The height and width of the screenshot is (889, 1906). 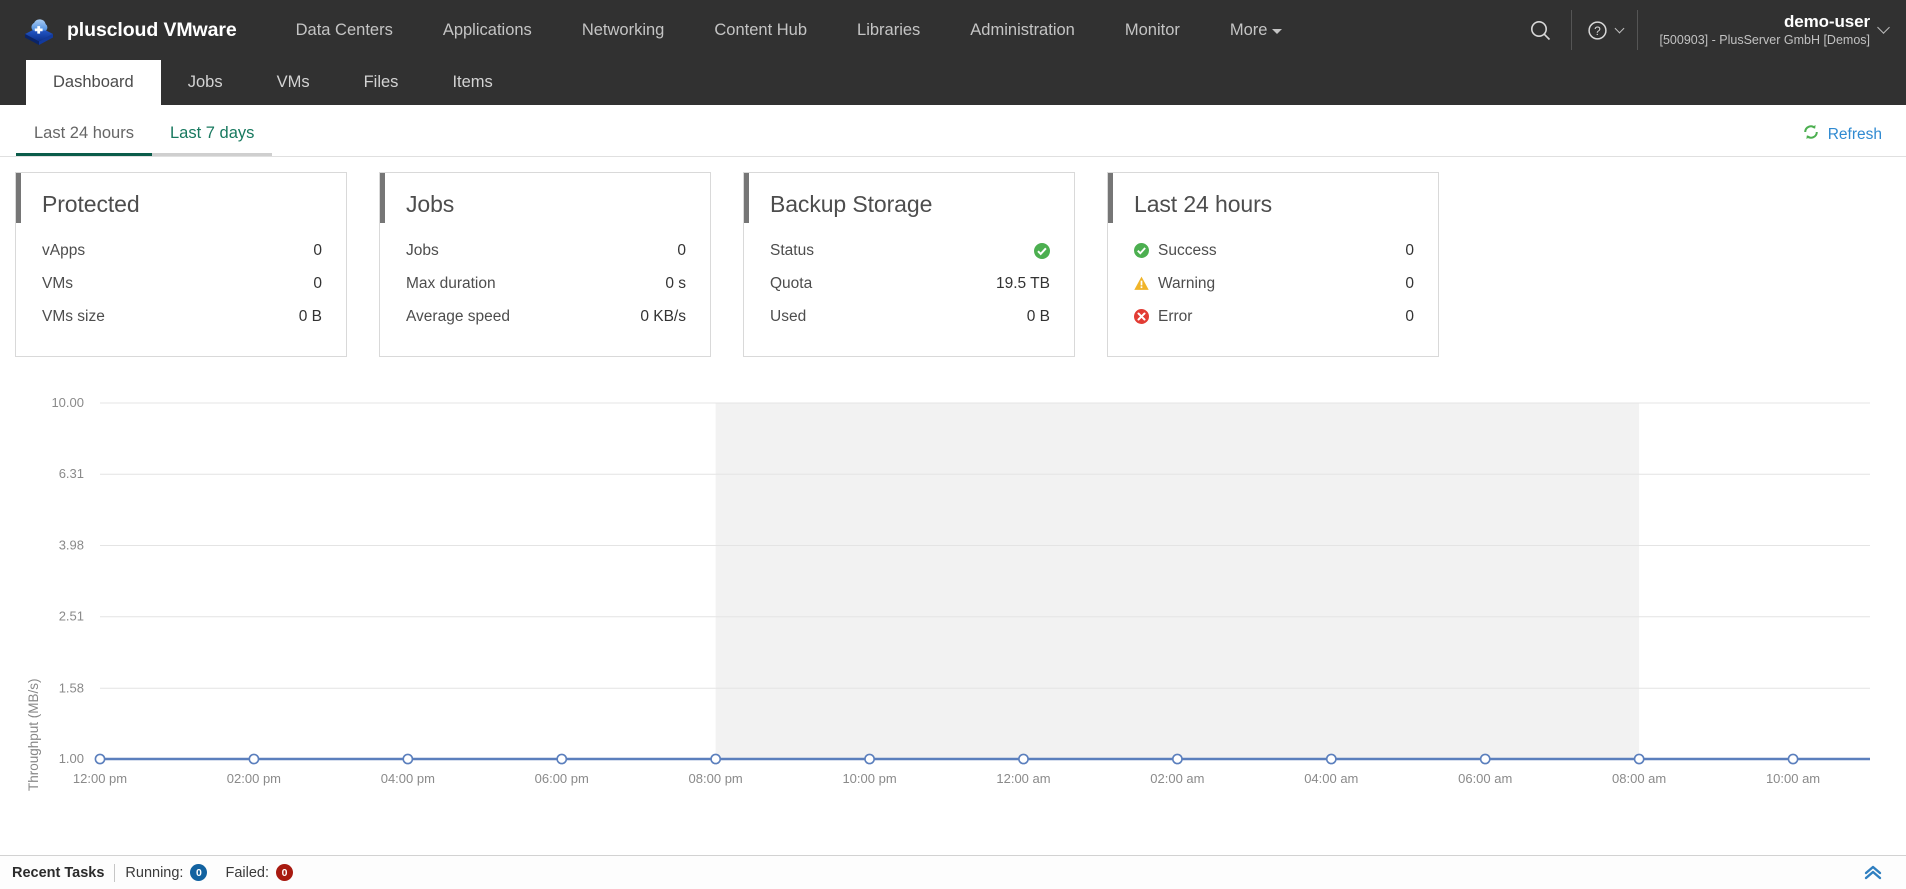 I want to click on svg-text: 10:00 pm, so click(x=869, y=778).